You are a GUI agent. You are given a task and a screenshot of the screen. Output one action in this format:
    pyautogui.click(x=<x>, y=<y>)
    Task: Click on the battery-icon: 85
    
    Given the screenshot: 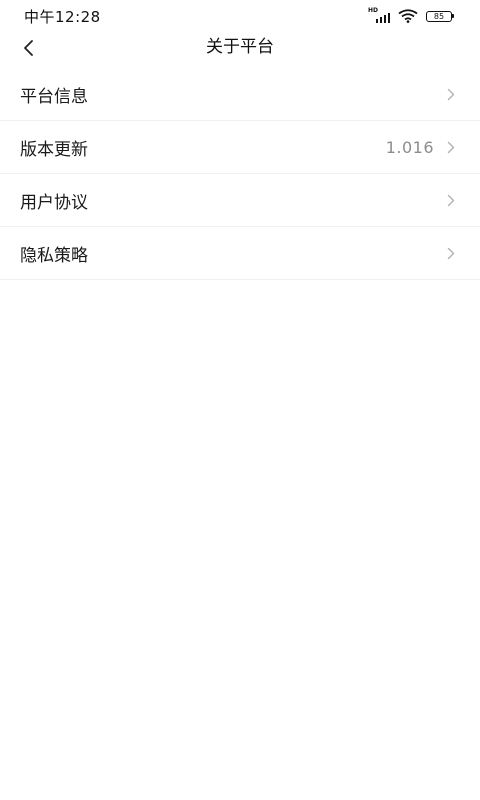 What is the action you would take?
    pyautogui.click(x=440, y=16)
    